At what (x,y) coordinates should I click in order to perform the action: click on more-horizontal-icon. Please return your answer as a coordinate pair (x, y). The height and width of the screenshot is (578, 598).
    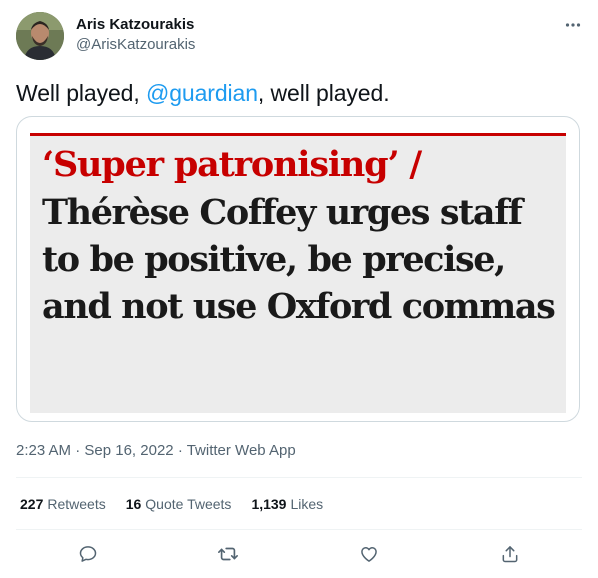
    Looking at the image, I should click on (573, 25).